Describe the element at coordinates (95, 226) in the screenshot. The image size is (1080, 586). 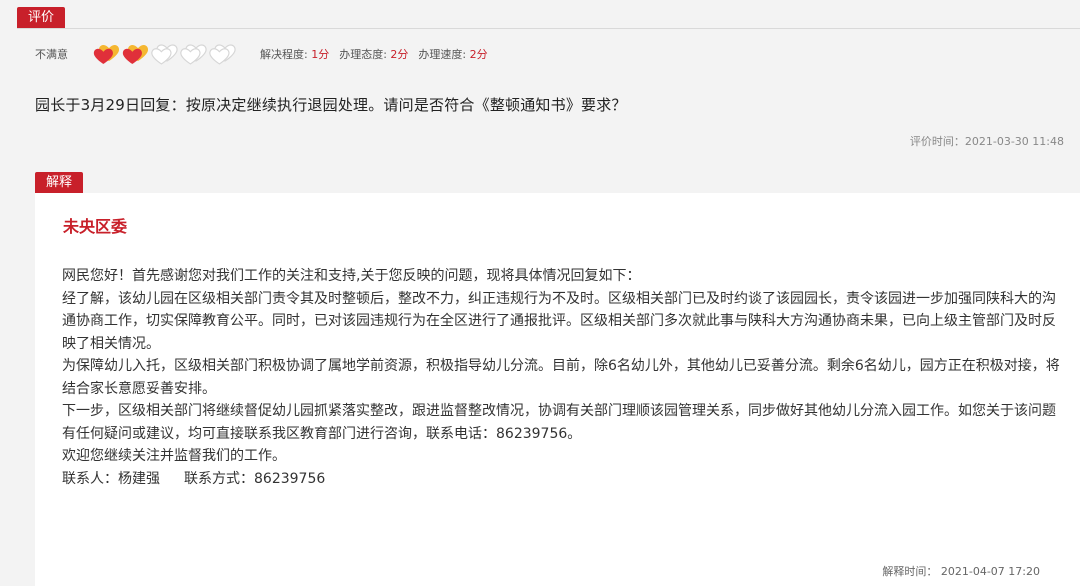
I see `responding-organization: 未央区委` at that location.